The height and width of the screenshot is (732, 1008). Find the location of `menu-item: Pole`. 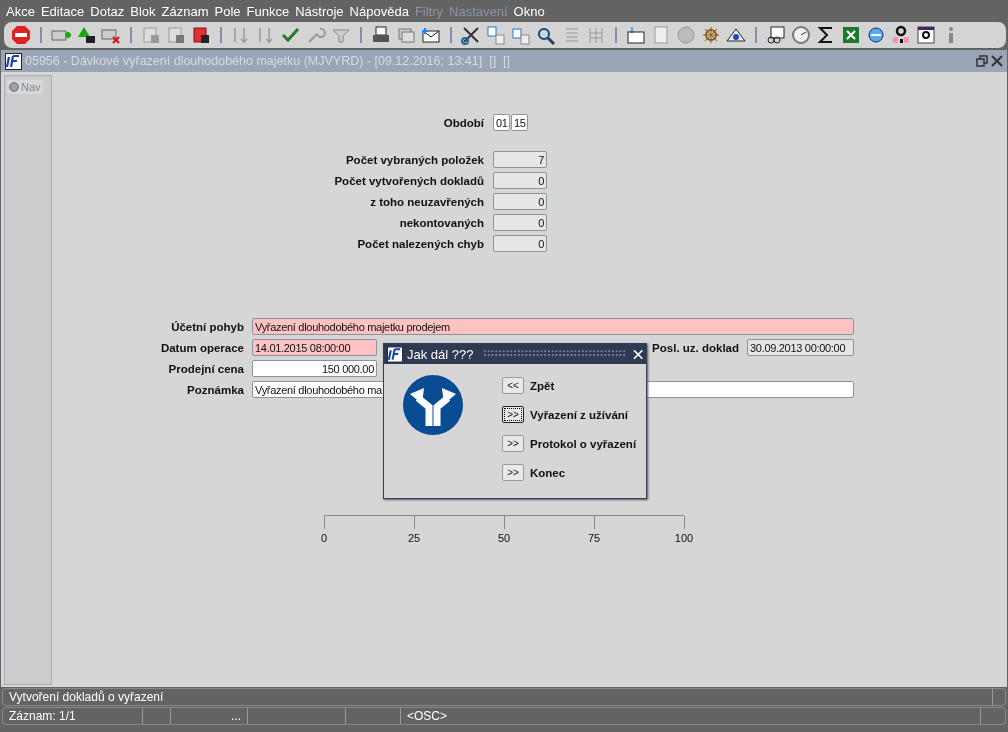

menu-item: Pole is located at coordinates (228, 11).